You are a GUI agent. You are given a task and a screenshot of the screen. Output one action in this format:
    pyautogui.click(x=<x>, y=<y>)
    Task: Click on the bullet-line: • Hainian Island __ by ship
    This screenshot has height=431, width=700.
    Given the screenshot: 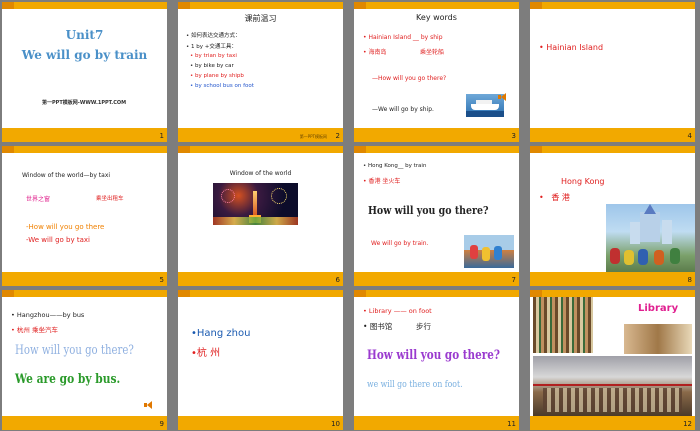 What is the action you would take?
    pyautogui.click(x=403, y=37)
    